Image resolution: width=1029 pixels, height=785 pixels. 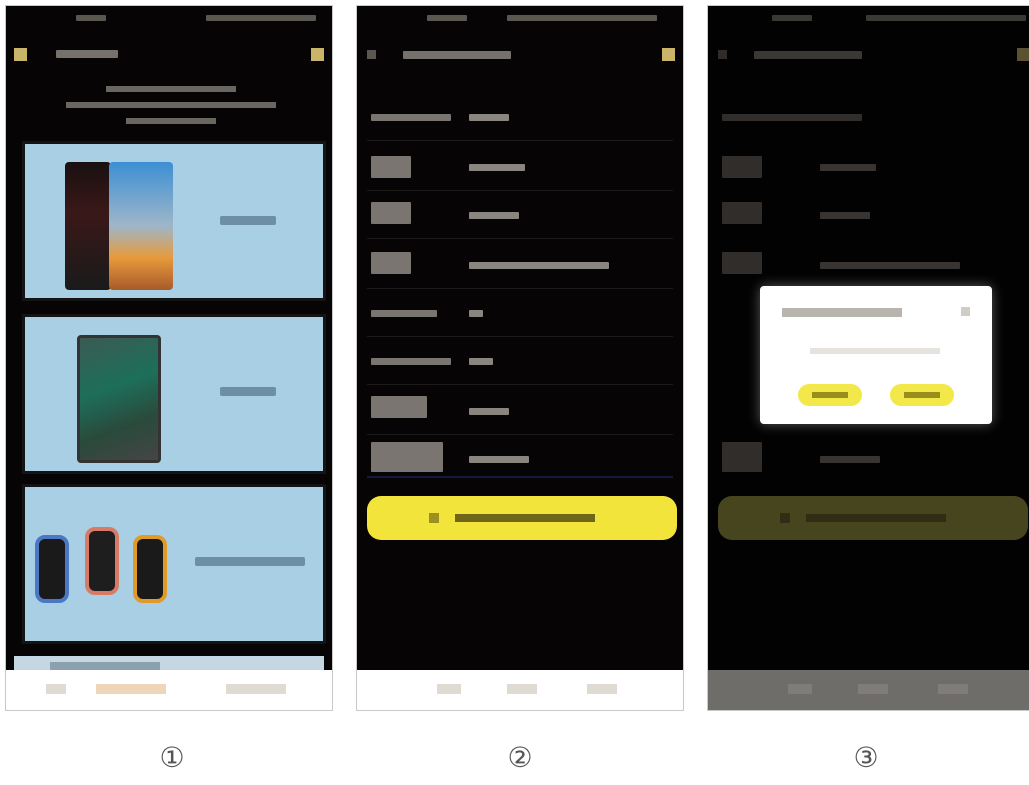 What do you see at coordinates (866, 757) in the screenshot?
I see `step-marker-3: ③` at bounding box center [866, 757].